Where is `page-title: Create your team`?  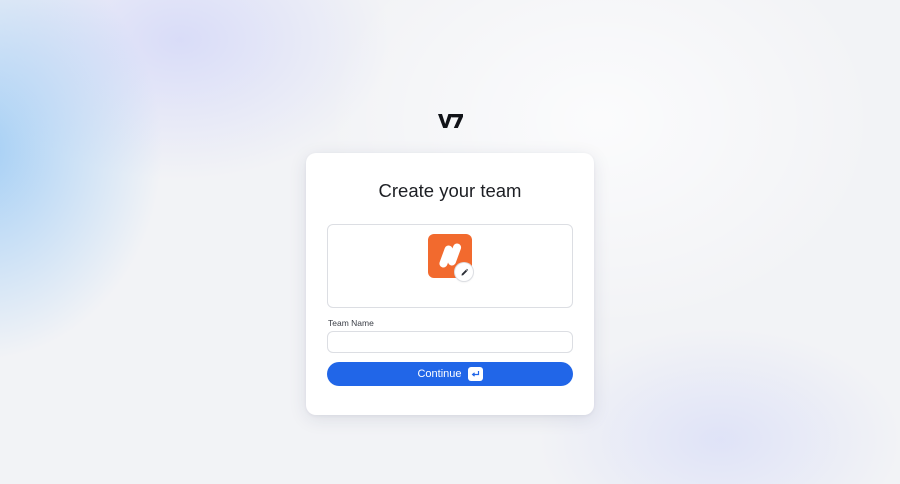
page-title: Create your team is located at coordinates (450, 190).